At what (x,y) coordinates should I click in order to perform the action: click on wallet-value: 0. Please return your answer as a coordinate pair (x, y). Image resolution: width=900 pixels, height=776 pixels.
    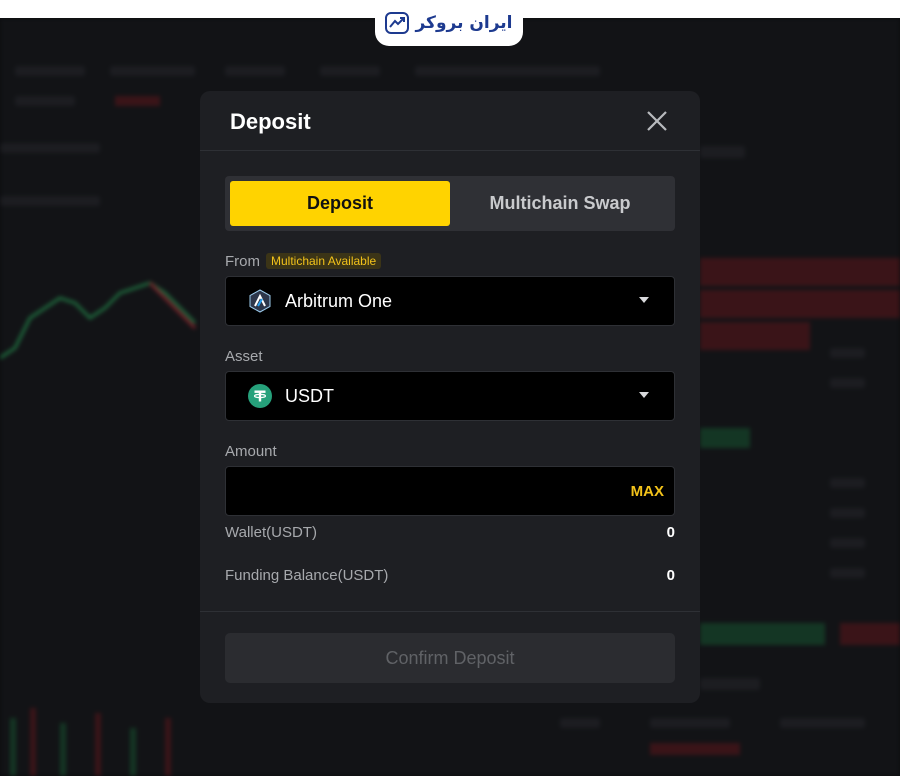
    Looking at the image, I should click on (670, 532).